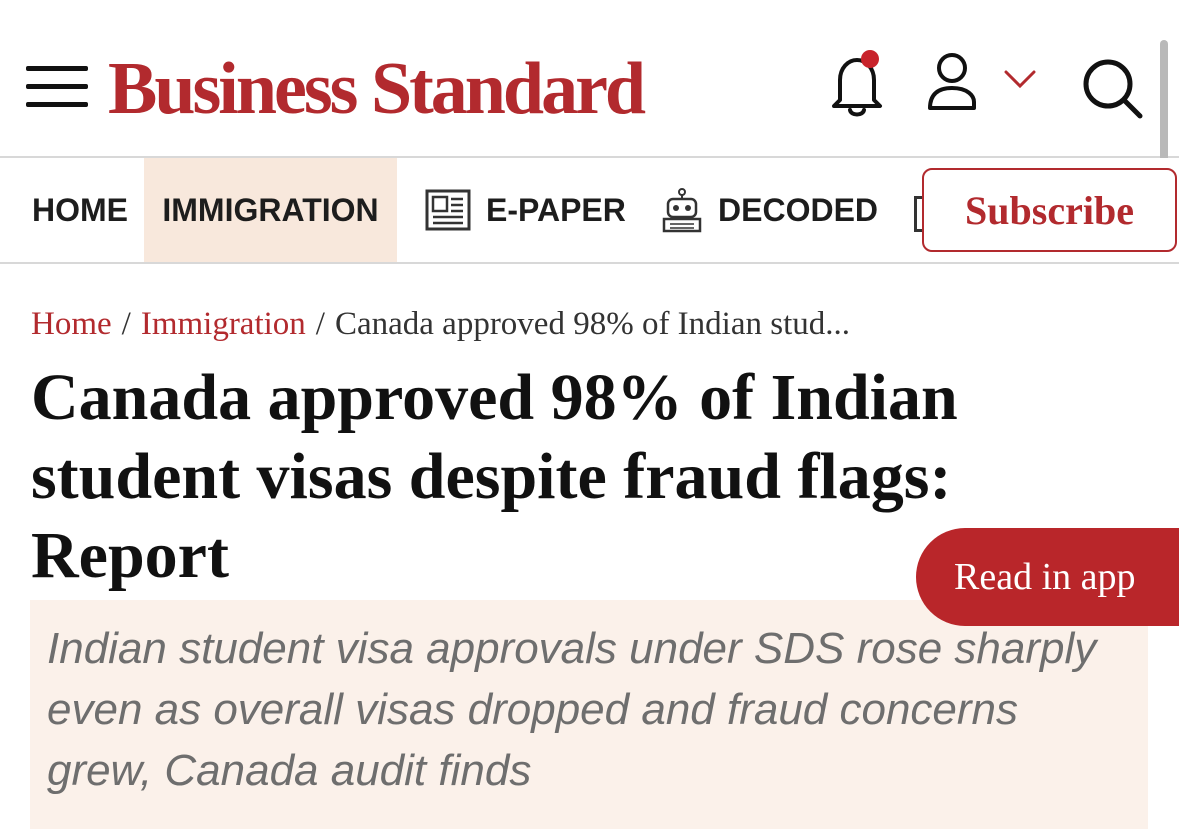 Image resolution: width=1179 pixels, height=829 pixels. What do you see at coordinates (377, 89) in the screenshot?
I see `site-logo: Business Standard` at bounding box center [377, 89].